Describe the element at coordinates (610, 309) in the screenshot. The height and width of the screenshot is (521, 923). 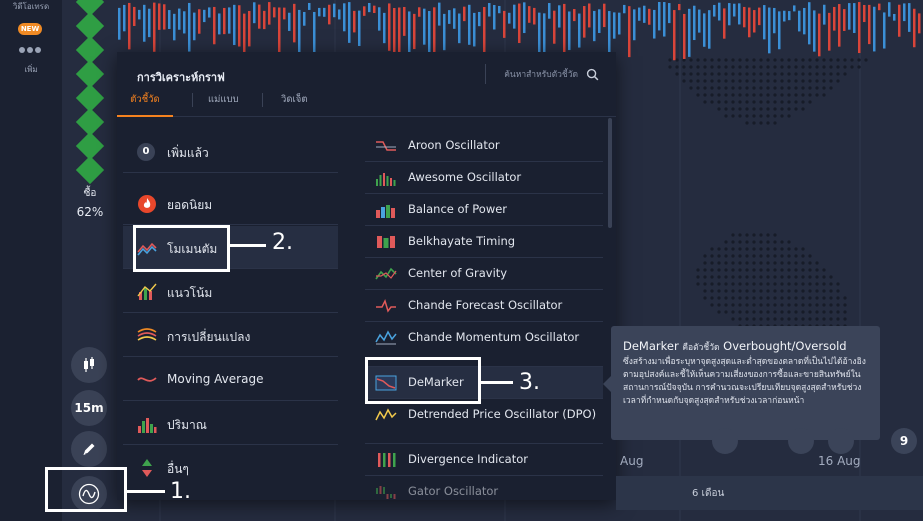
I see `indicator-scrollbar` at that location.